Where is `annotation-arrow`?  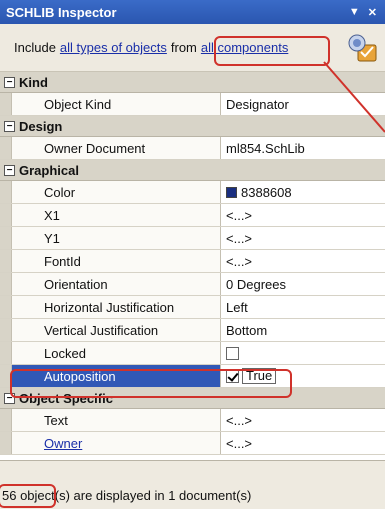 annotation-arrow is located at coordinates (354, 97).